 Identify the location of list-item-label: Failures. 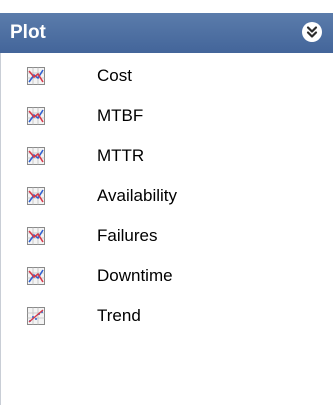
(127, 235).